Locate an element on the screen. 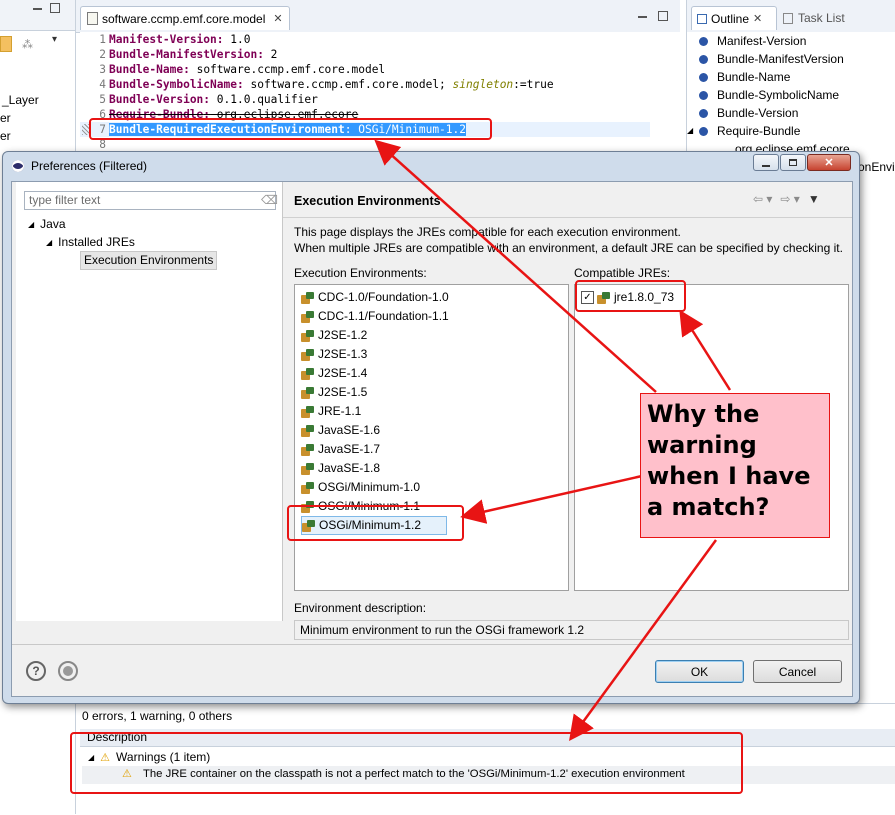 The width and height of the screenshot is (895, 815). arrow-to-manifest is located at coordinates (515, 266).